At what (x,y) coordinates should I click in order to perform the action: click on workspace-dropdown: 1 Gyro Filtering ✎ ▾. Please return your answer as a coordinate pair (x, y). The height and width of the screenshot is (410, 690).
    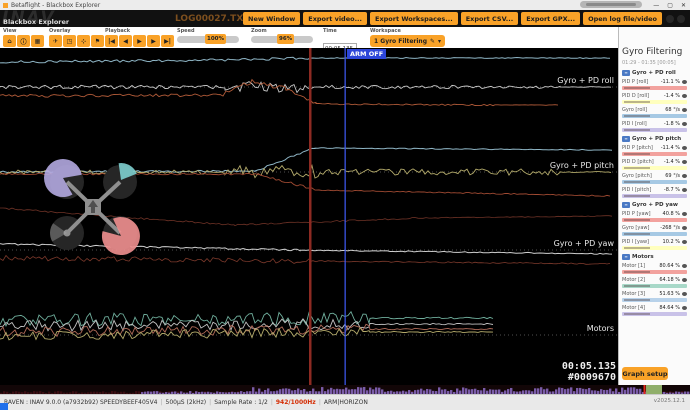
    Looking at the image, I should click on (408, 41).